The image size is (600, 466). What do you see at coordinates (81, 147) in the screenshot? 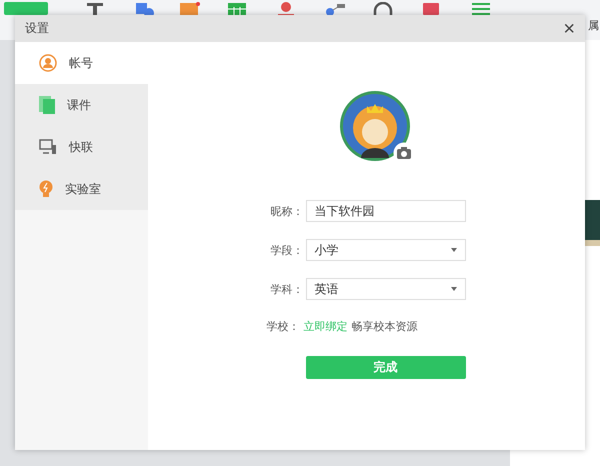
I see `sidebar-item: 快联` at bounding box center [81, 147].